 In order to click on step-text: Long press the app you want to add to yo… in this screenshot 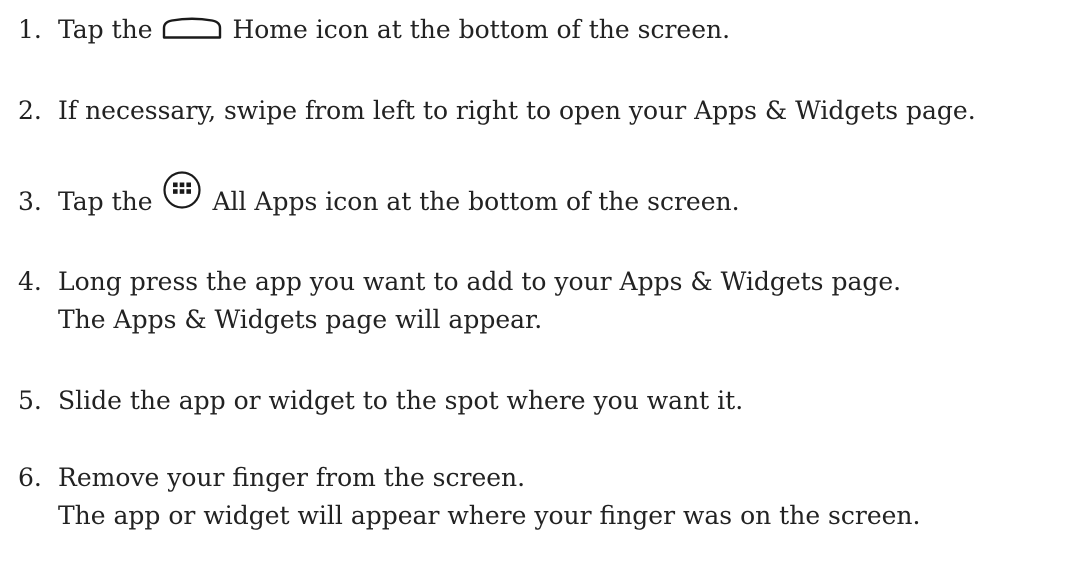, I will do `click(480, 281)`.